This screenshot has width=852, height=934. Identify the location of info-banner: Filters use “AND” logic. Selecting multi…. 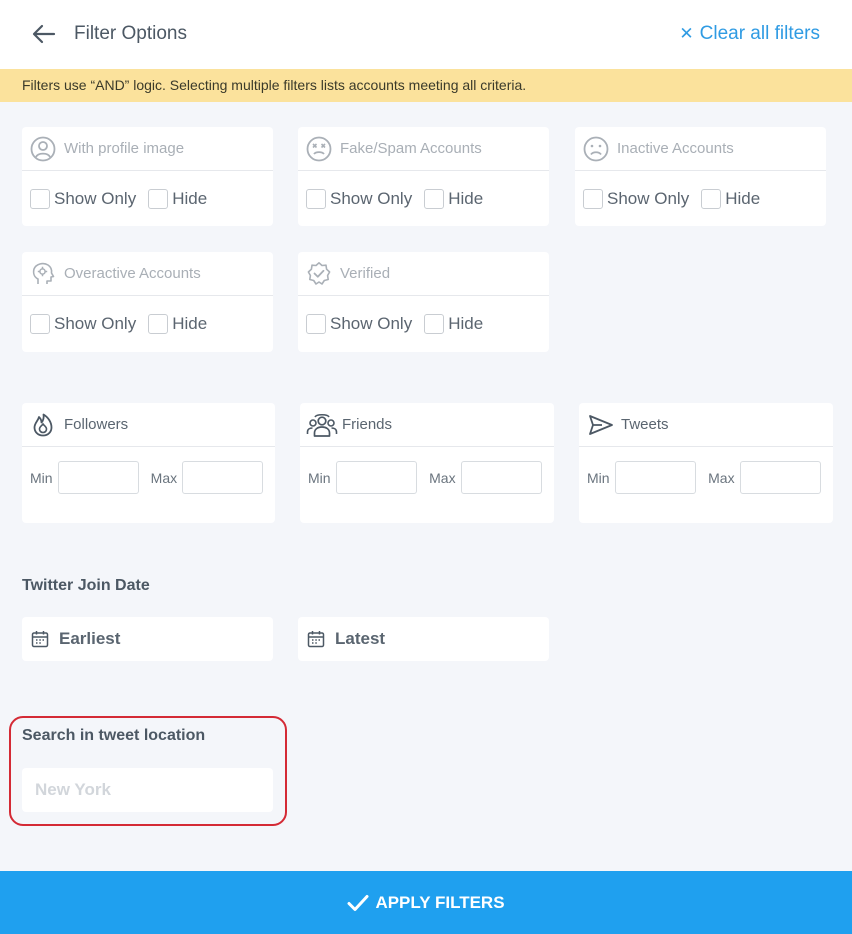
(426, 85).